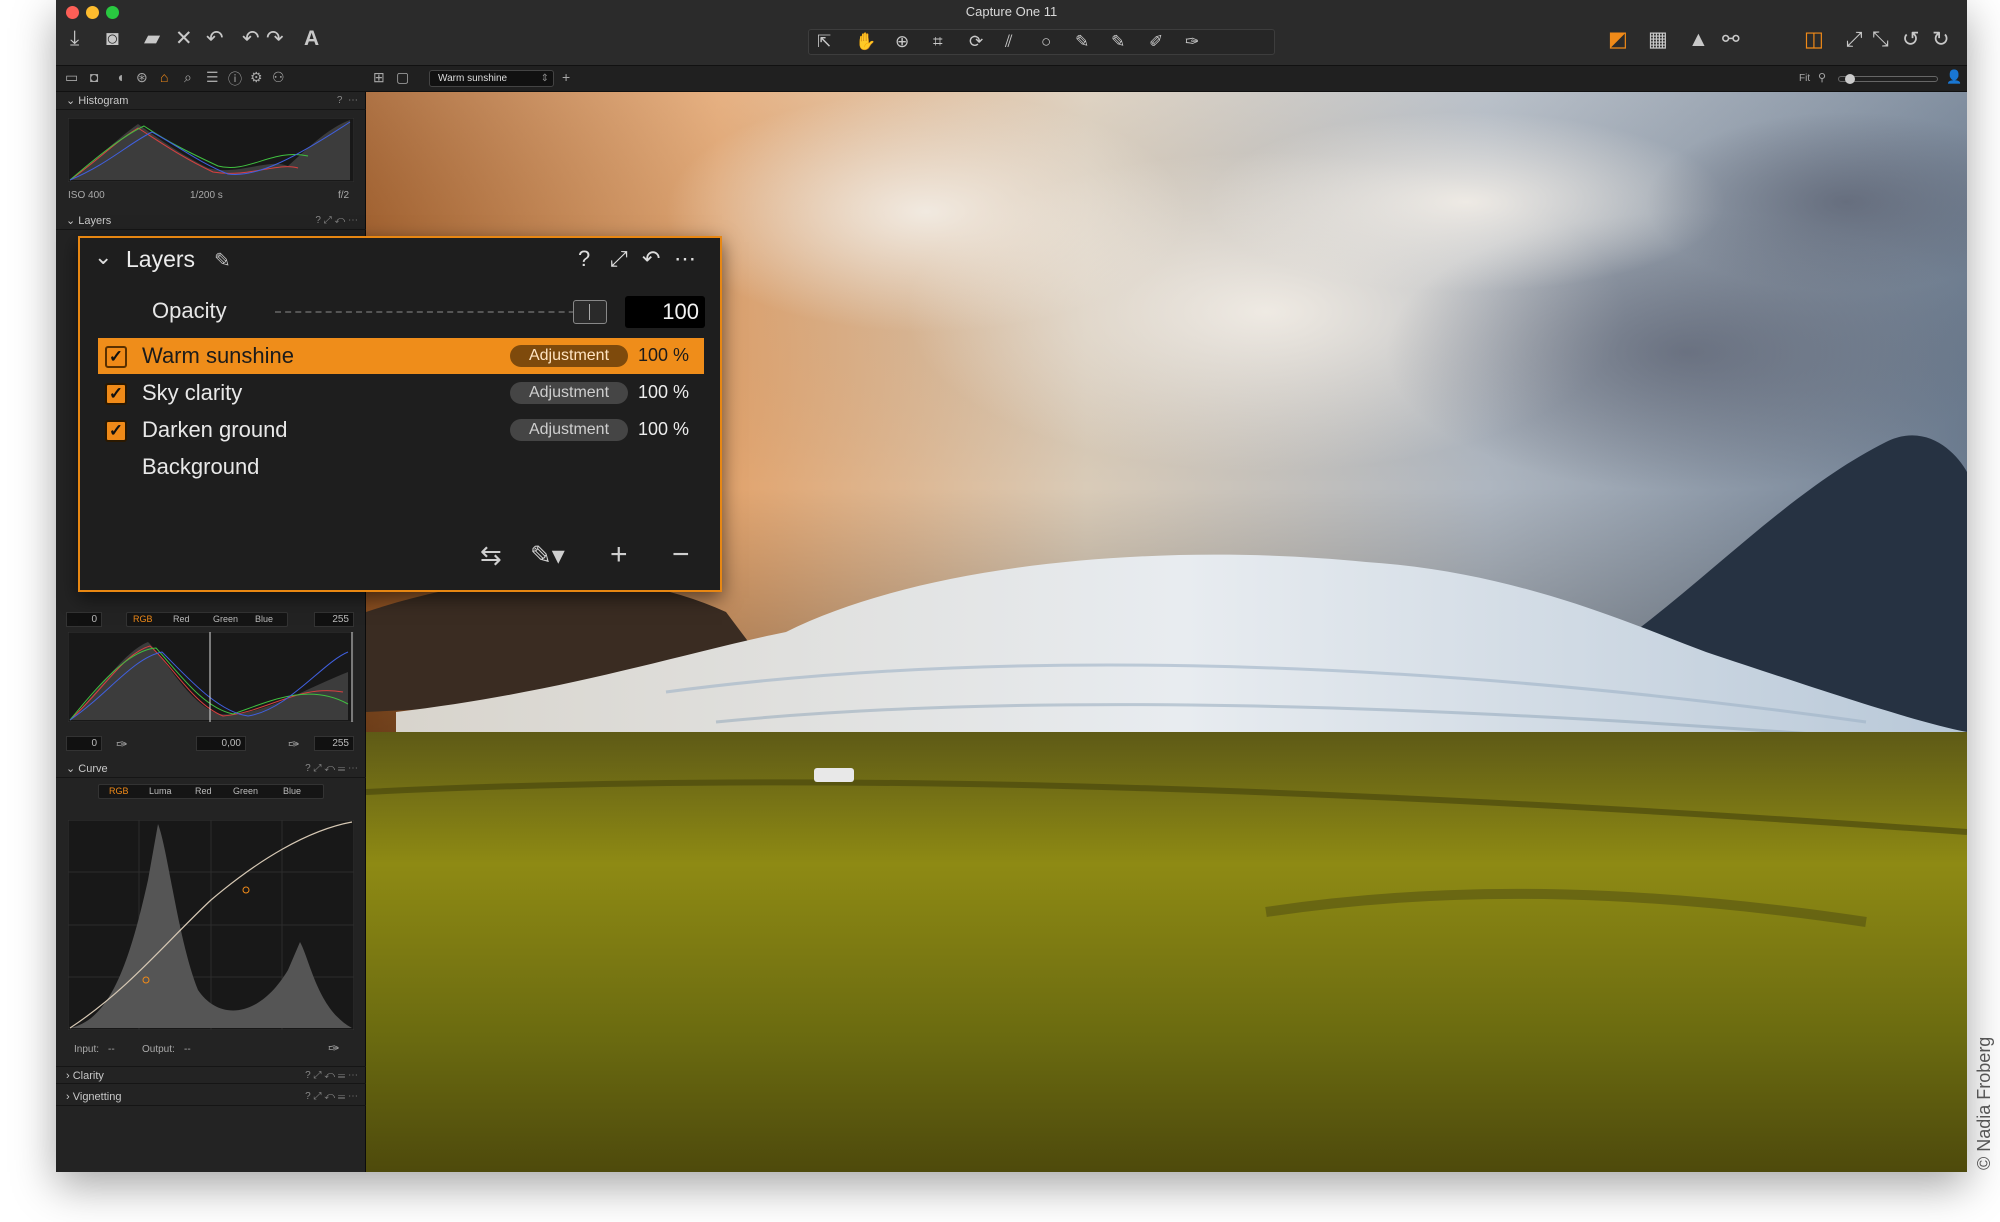 This screenshot has width=2000, height=1222. Describe the element at coordinates (225, 619) in the screenshot. I see `levels-tab-green: Green` at that location.